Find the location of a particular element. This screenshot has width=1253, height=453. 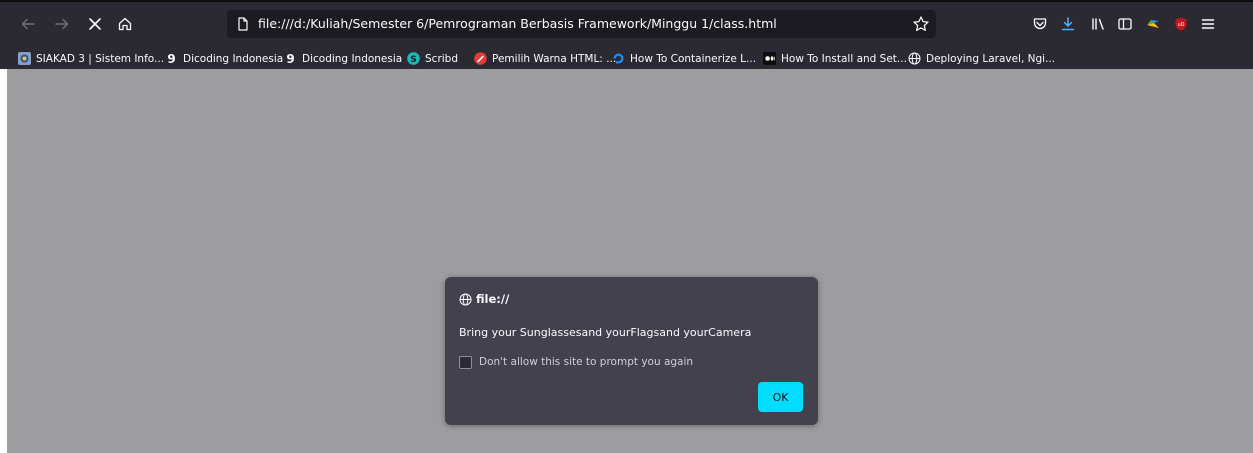

tab-strip-edge is located at coordinates (626, 1).